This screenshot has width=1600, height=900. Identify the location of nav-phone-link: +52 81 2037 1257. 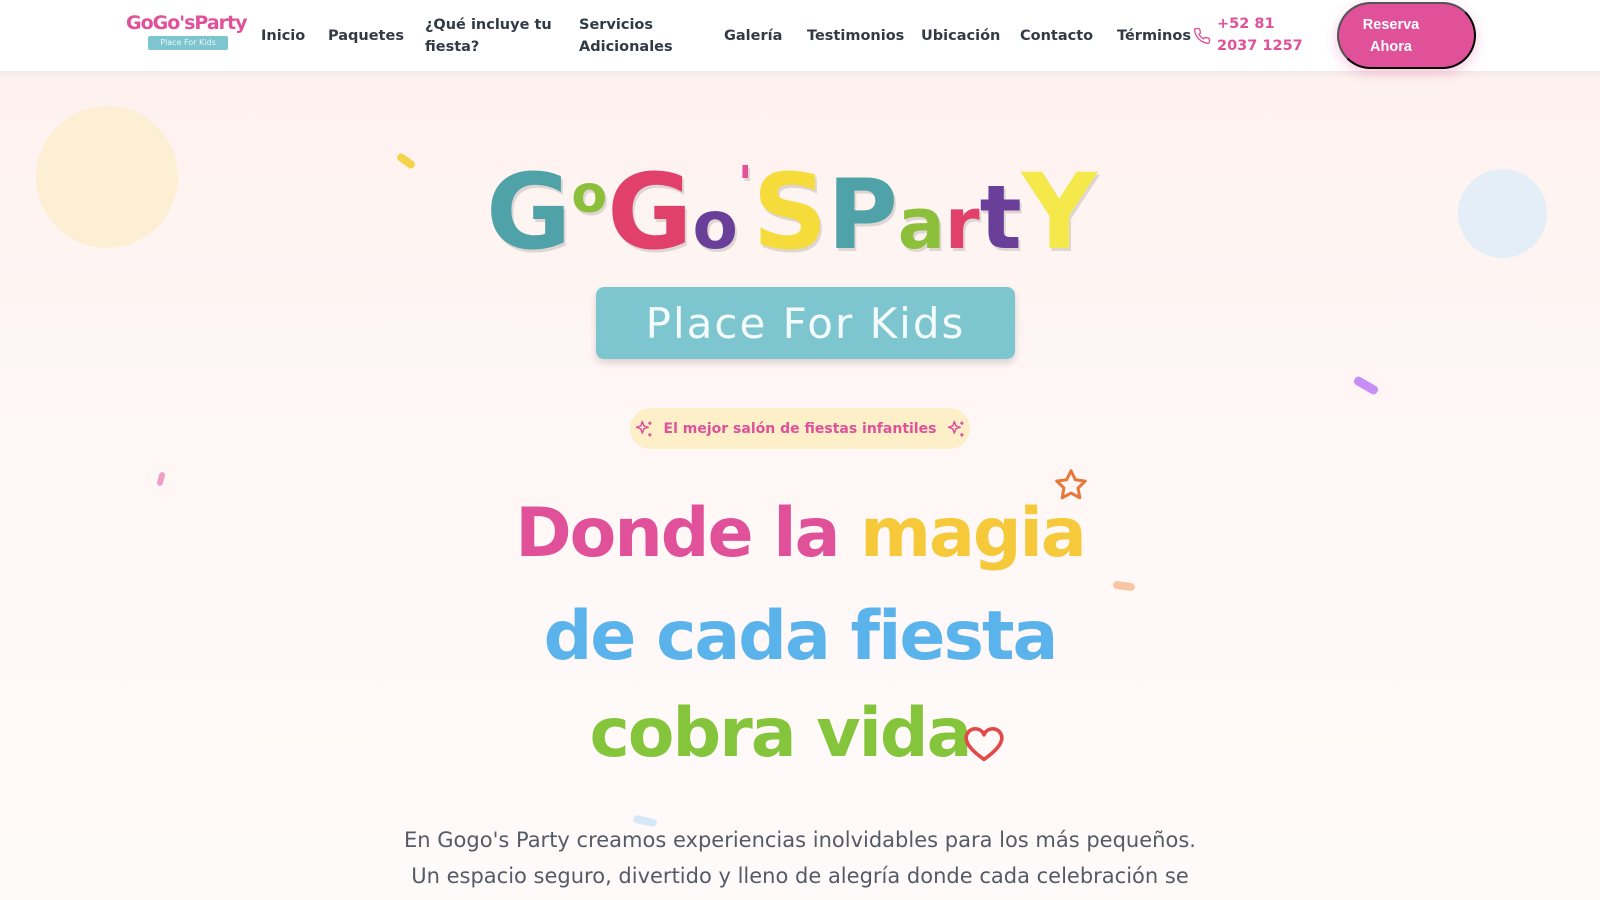
(1255, 35).